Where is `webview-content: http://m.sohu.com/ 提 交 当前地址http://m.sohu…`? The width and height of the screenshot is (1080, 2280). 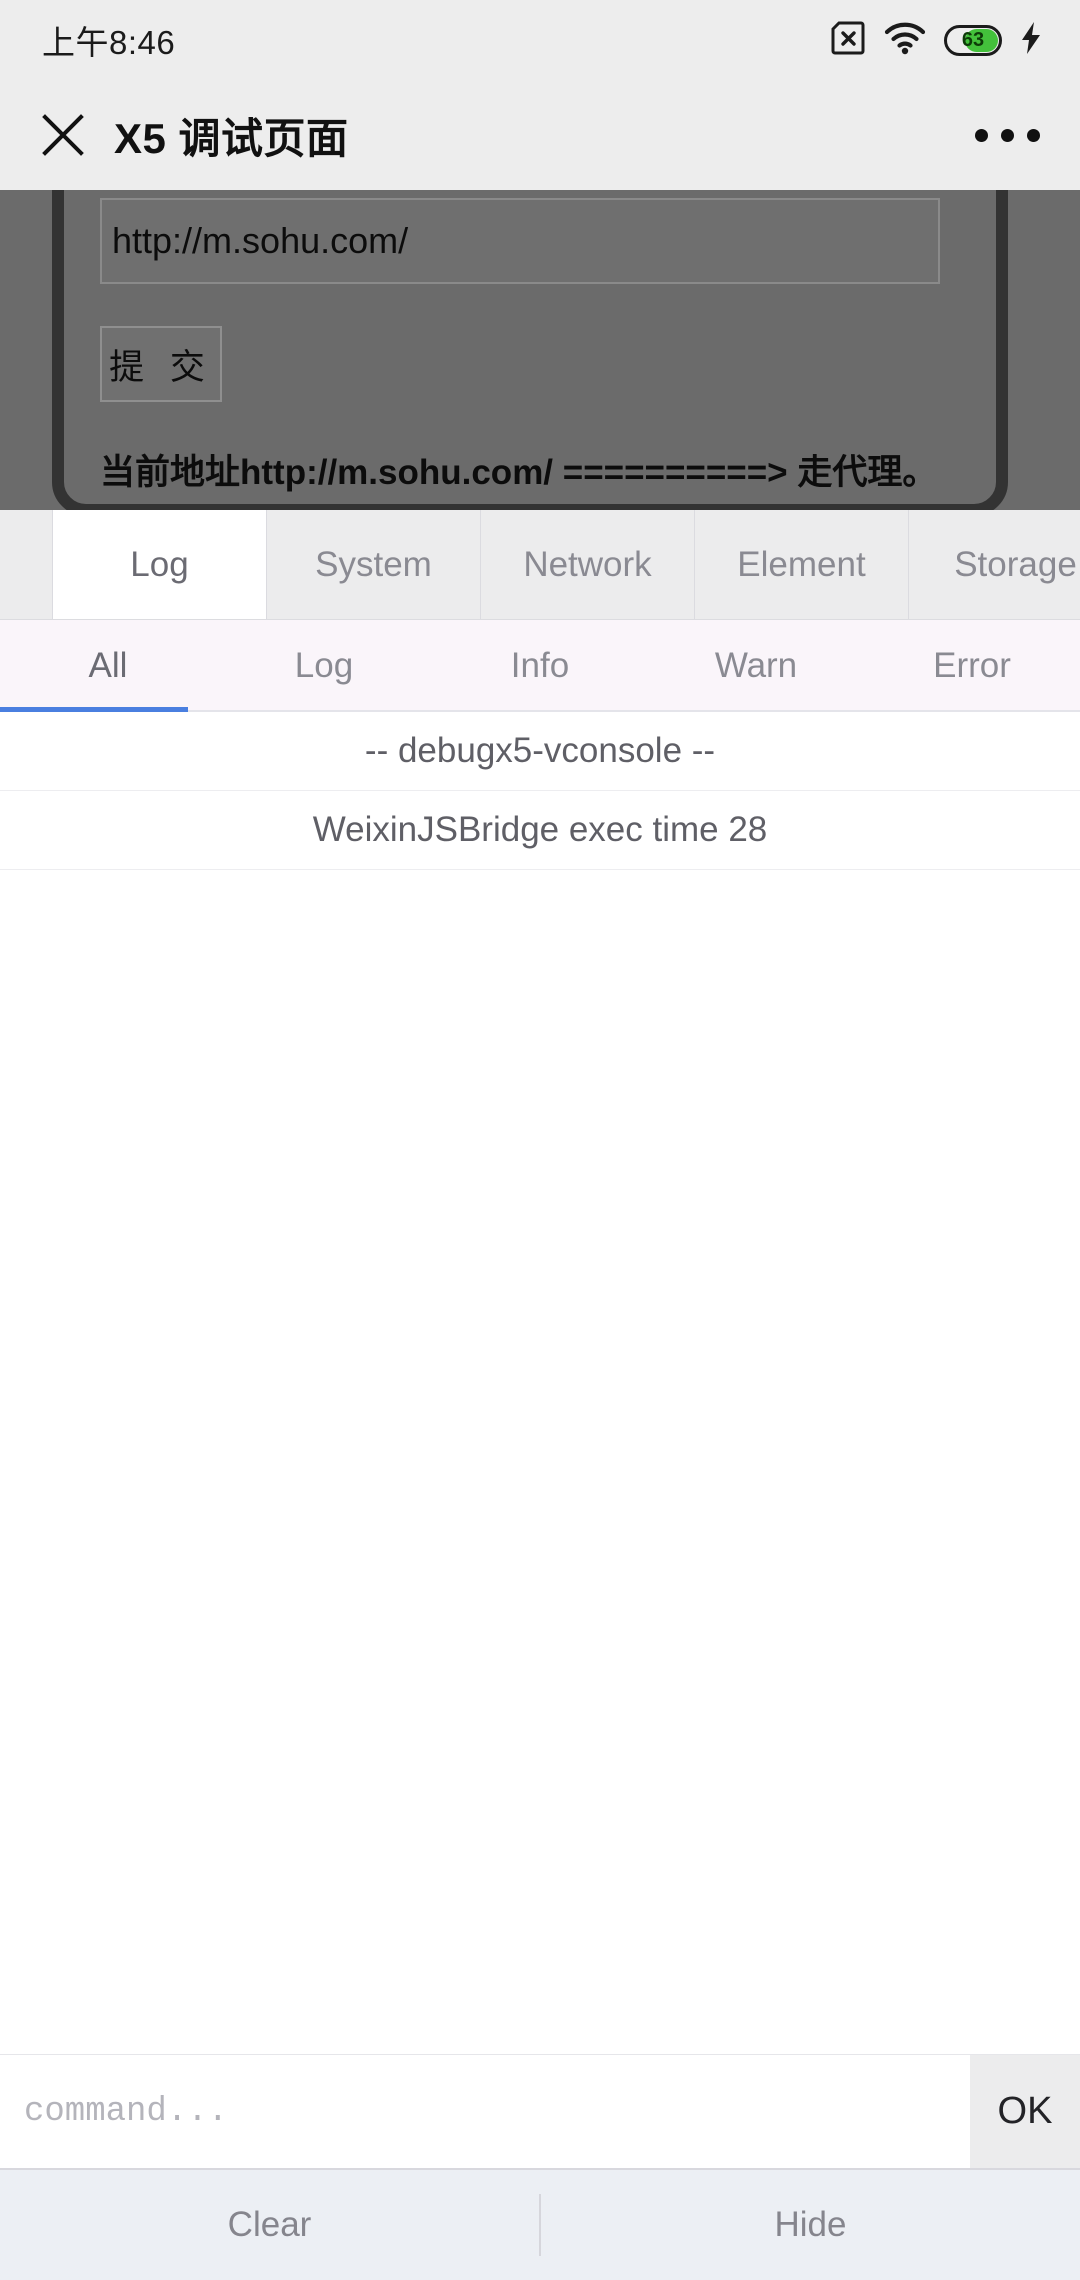
webview-content: http://m.sohu.com/ 提 交 当前地址http://m.sohu… is located at coordinates (540, 350).